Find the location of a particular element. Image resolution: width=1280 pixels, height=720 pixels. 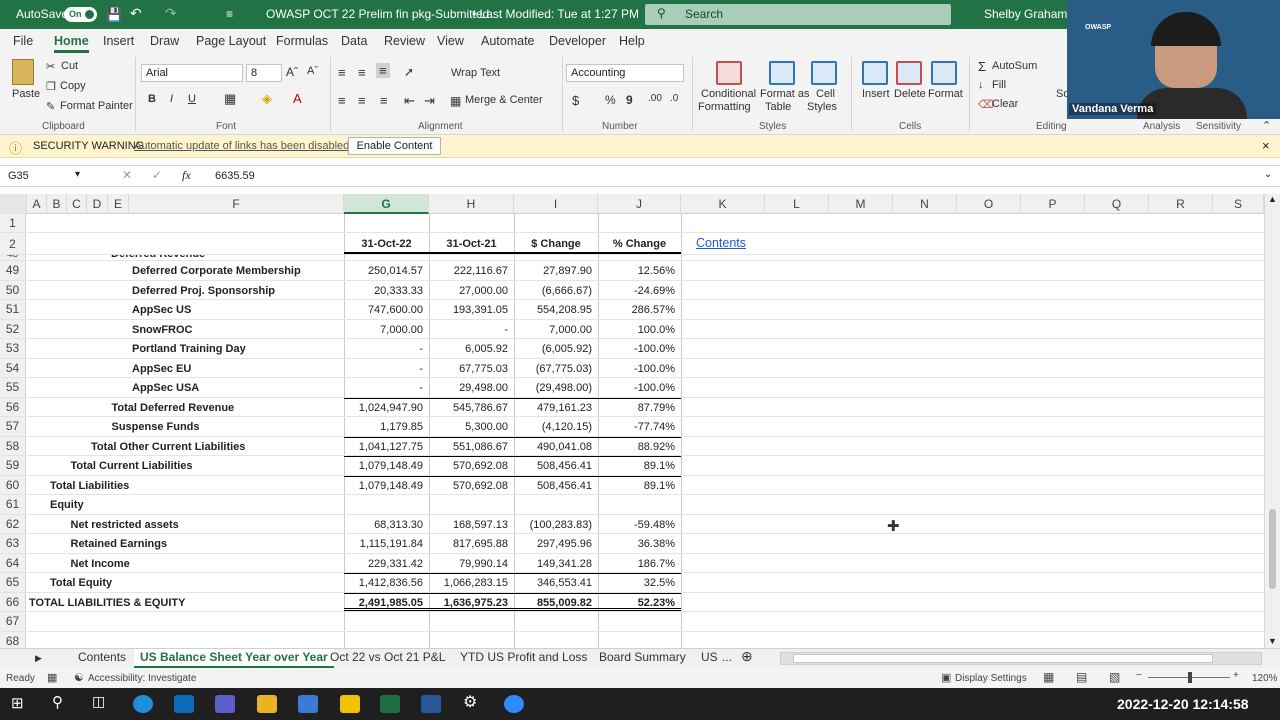

table-row: 1 is located at coordinates (632, 223).